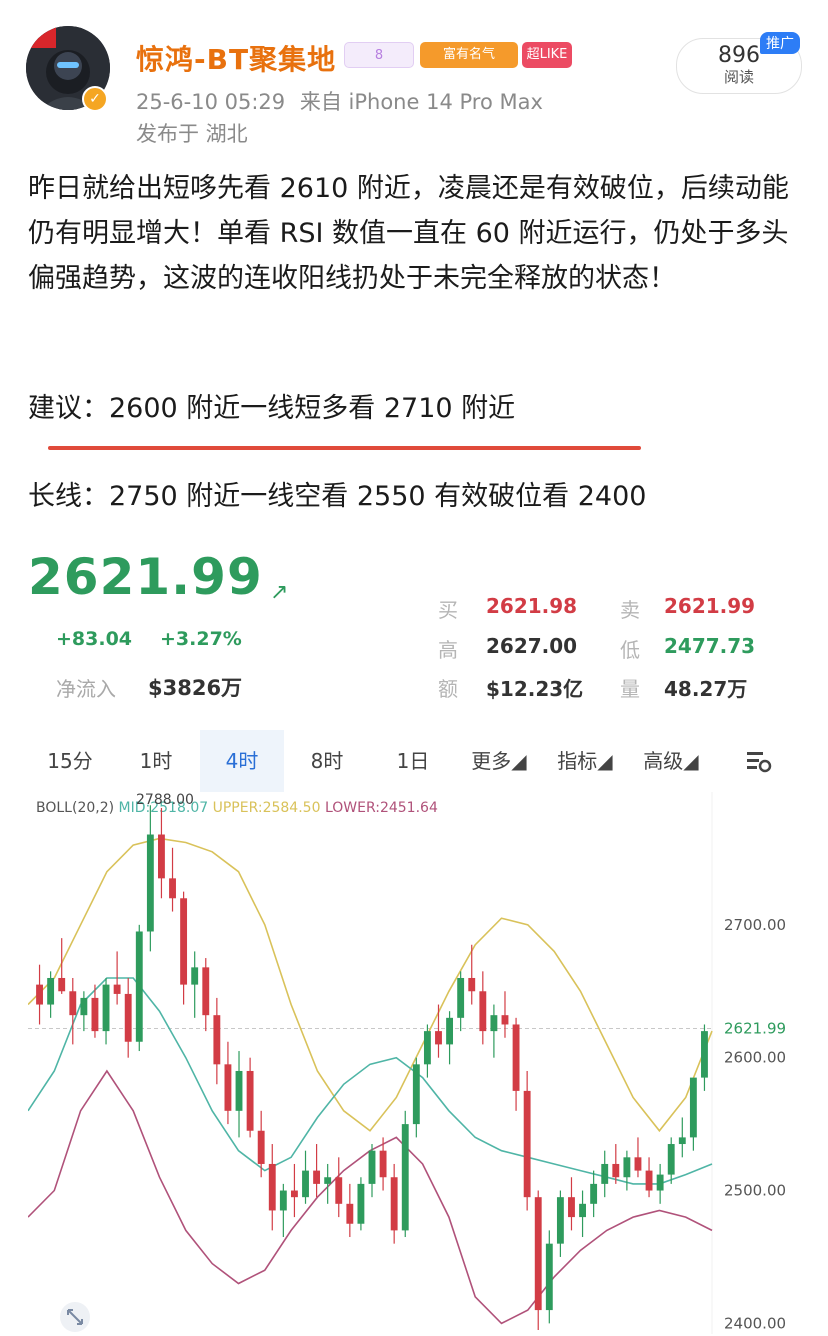 This screenshot has width=828, height=1336. I want to click on sell-value: 2621.99, so click(710, 606).